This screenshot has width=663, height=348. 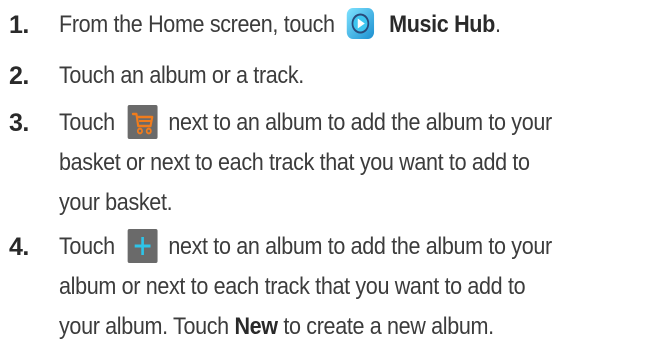 What do you see at coordinates (142, 121) in the screenshot?
I see `cart-icon` at bounding box center [142, 121].